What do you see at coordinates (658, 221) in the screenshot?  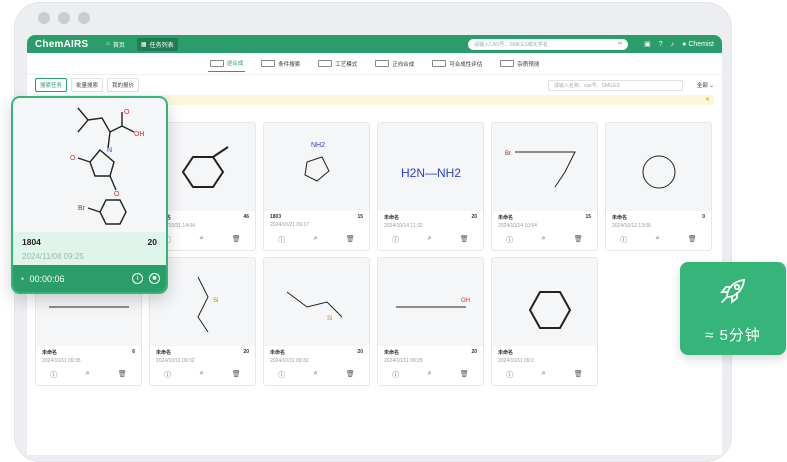 I see `task-meta: 未命名 0 2024/10/12 13:06` at bounding box center [658, 221].